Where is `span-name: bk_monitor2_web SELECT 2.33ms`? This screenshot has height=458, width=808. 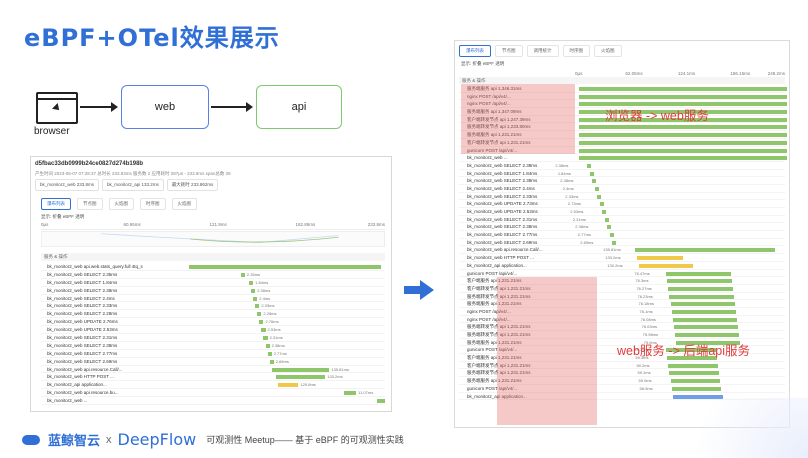 span-name: bk_monitor2_web SELECT 2.33ms is located at coordinates (502, 196).